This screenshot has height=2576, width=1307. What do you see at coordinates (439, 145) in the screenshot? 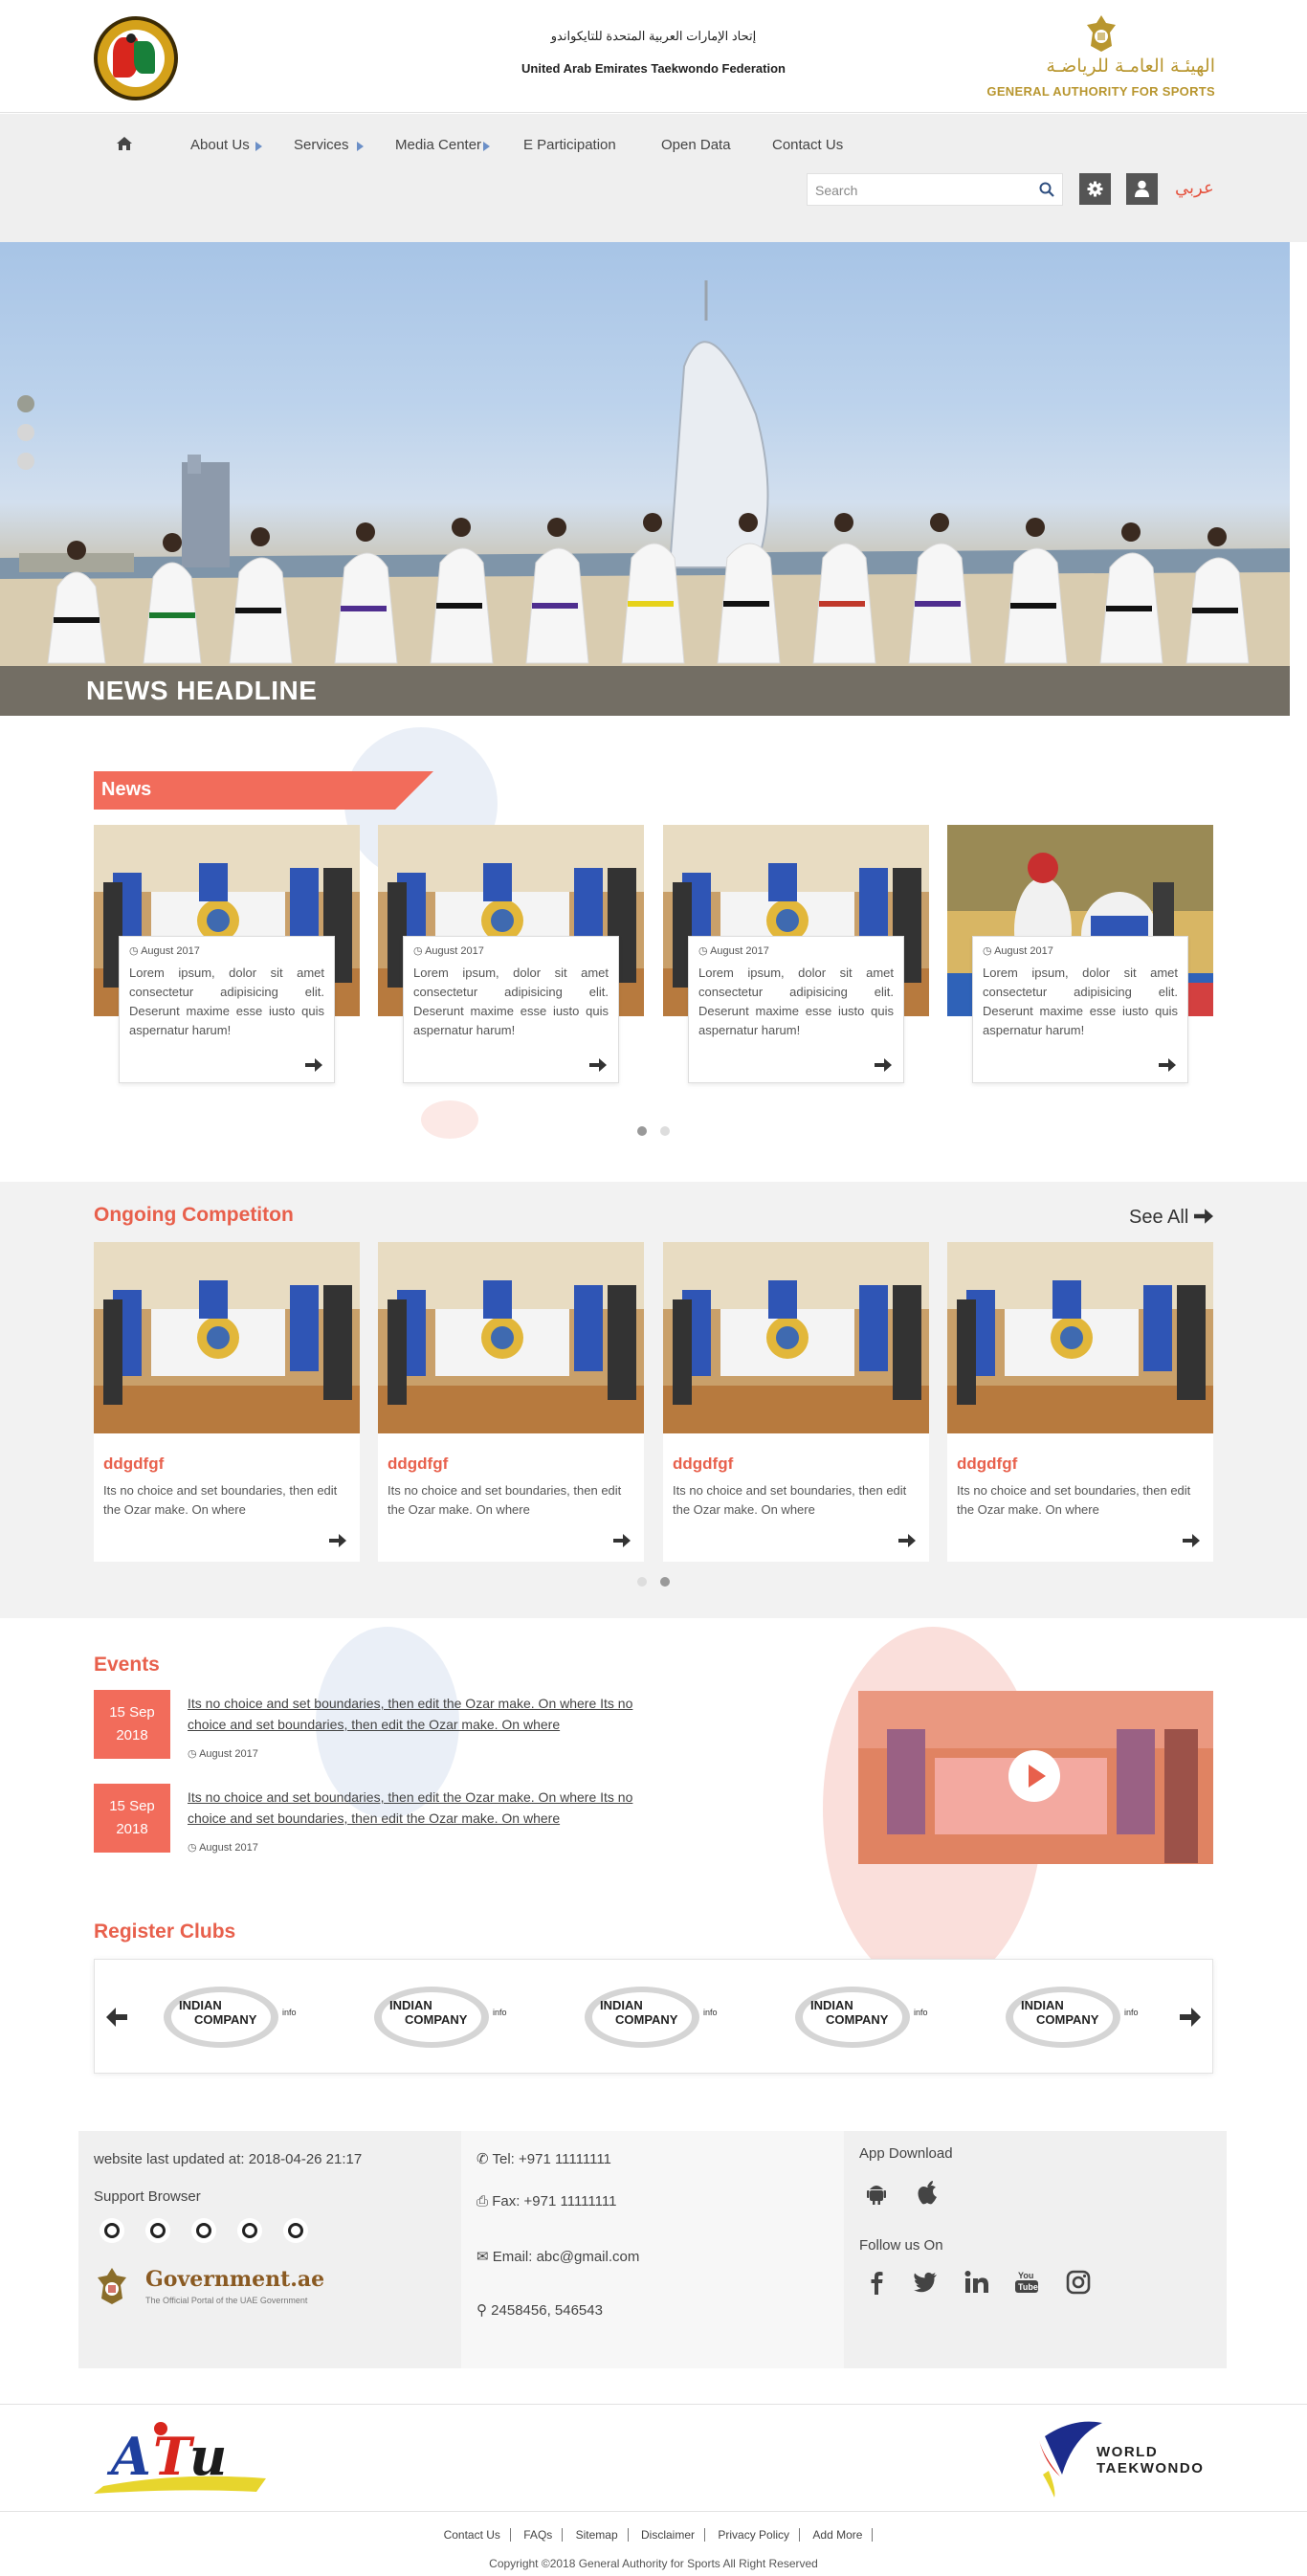
I see `nav-media-center-label: Media Center` at bounding box center [439, 145].